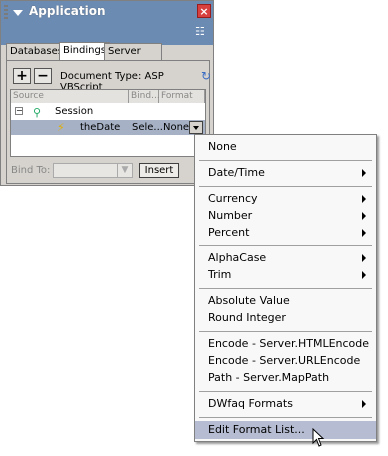  What do you see at coordinates (37, 112) in the screenshot?
I see `session-icon: ⚲` at bounding box center [37, 112].